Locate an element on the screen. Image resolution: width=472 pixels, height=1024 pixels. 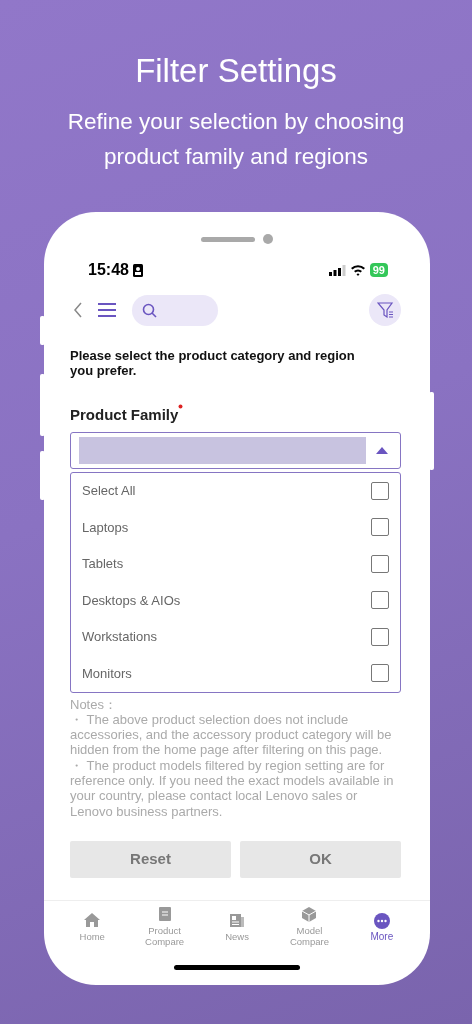
speaker-grille is located at coordinates (228, 239).